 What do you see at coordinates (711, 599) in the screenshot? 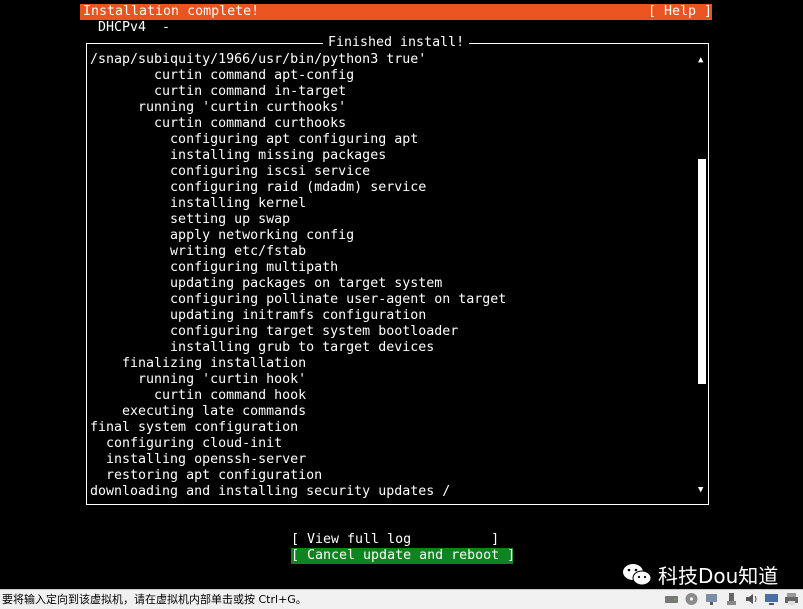
I see `network-icon` at bounding box center [711, 599].